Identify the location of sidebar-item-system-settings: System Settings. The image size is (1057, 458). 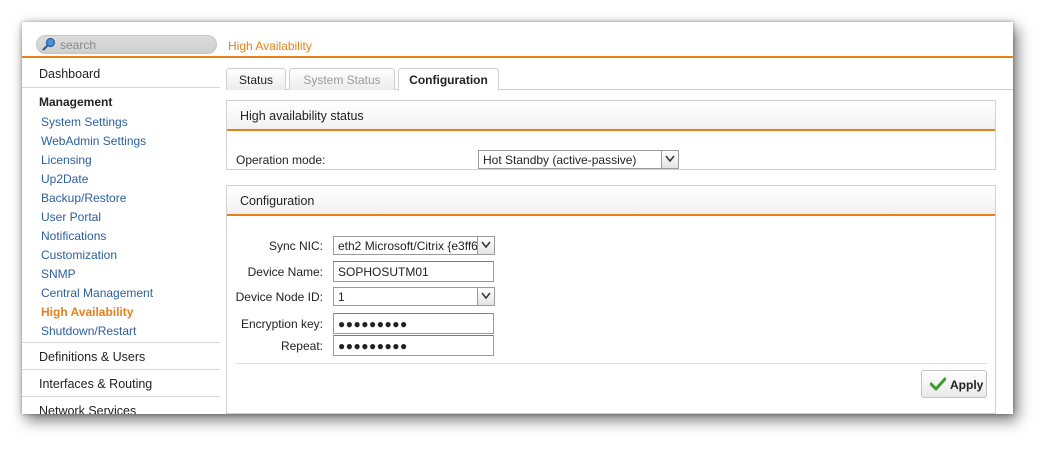
(121, 123).